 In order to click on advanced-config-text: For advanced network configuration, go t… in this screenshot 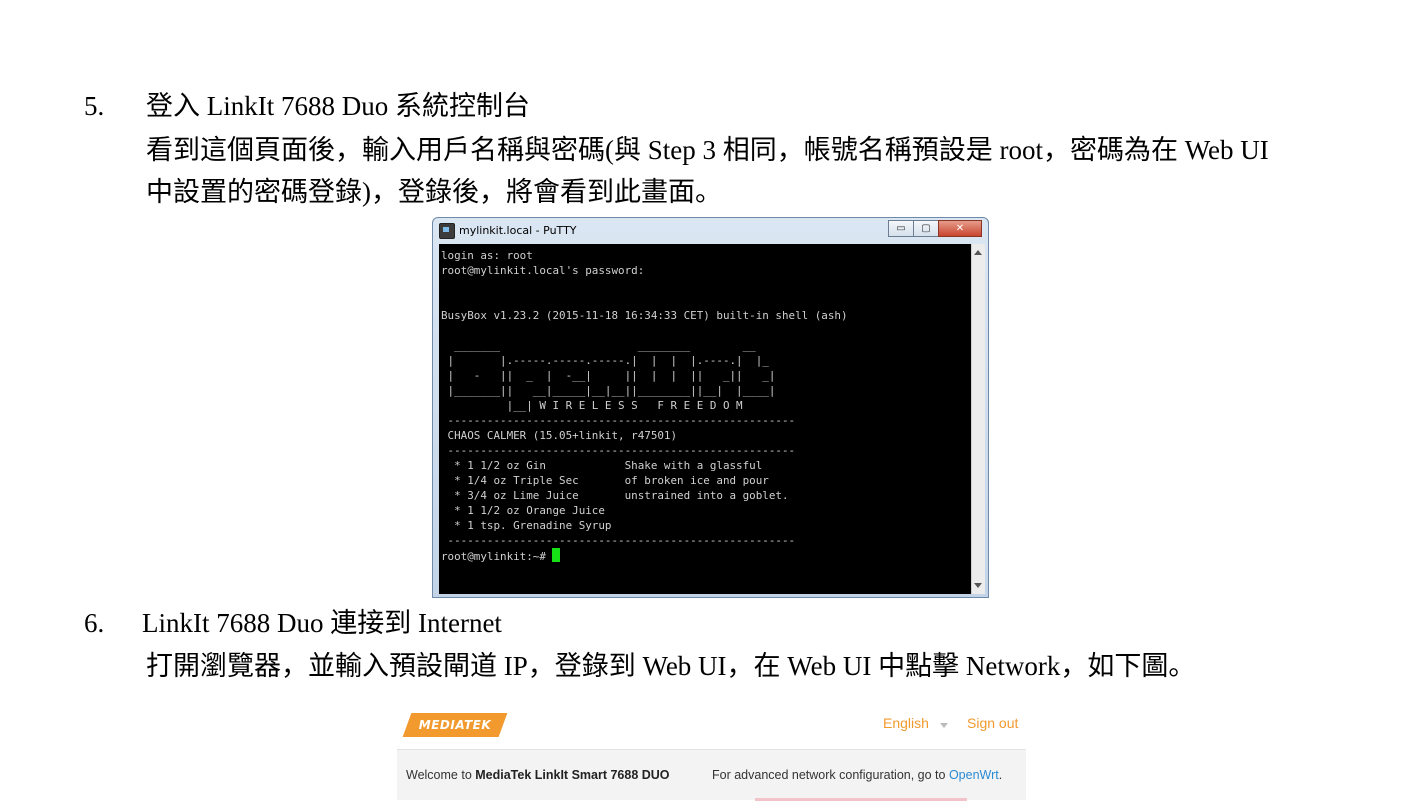, I will do `click(857, 775)`.